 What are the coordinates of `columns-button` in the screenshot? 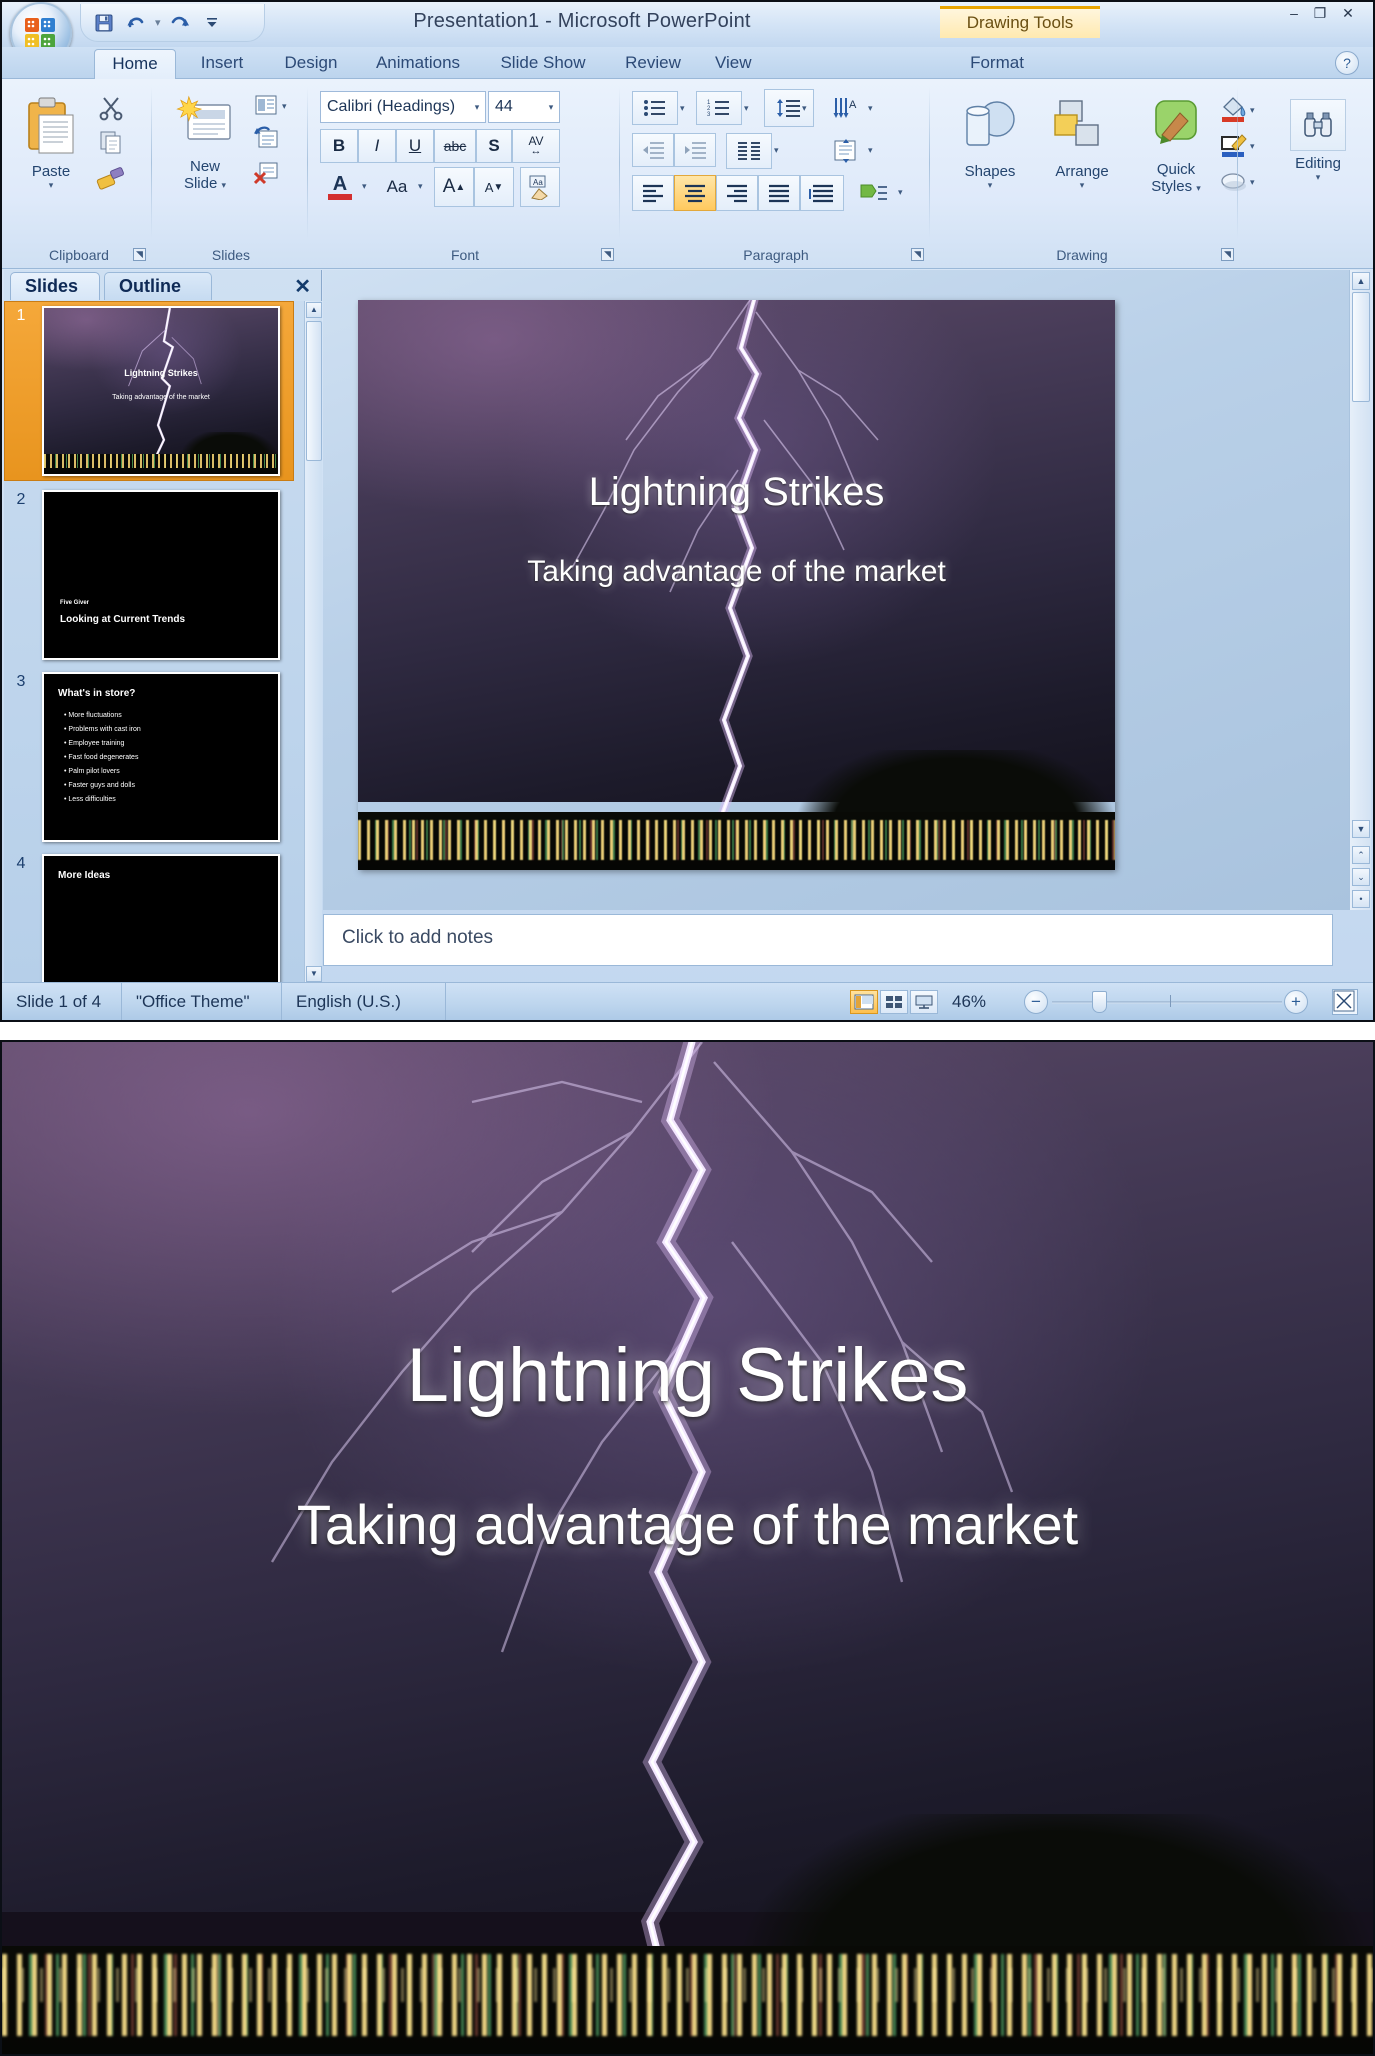 It's located at (749, 151).